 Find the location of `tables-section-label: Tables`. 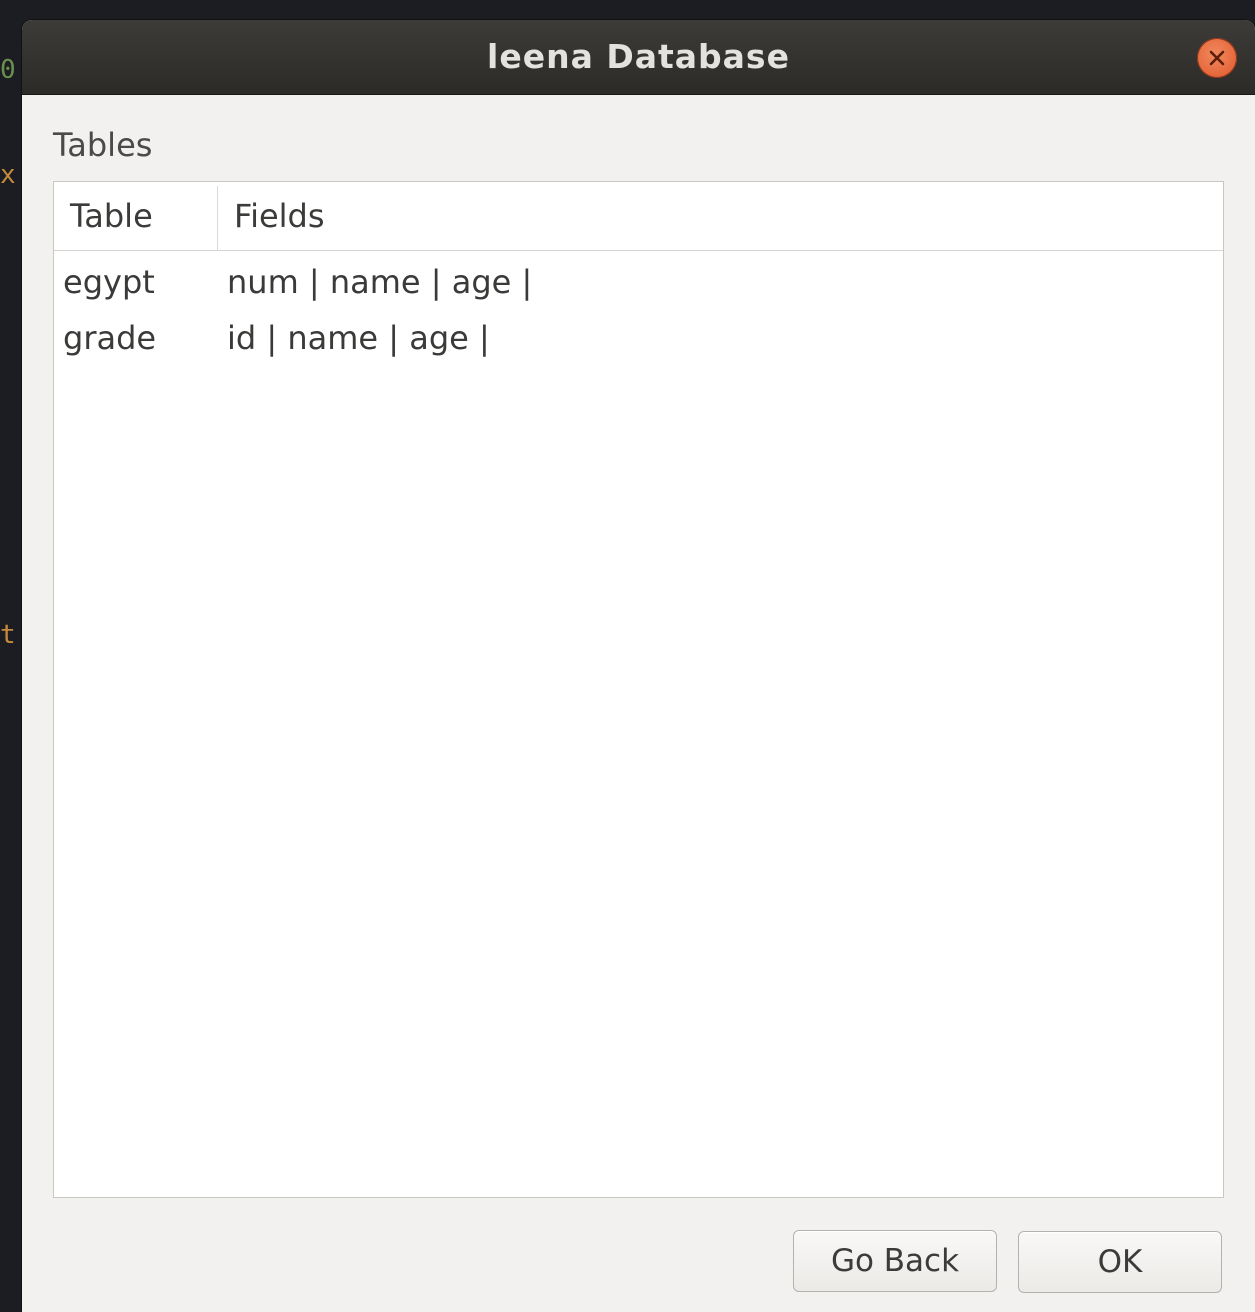

tables-section-label: Tables is located at coordinates (103, 145).